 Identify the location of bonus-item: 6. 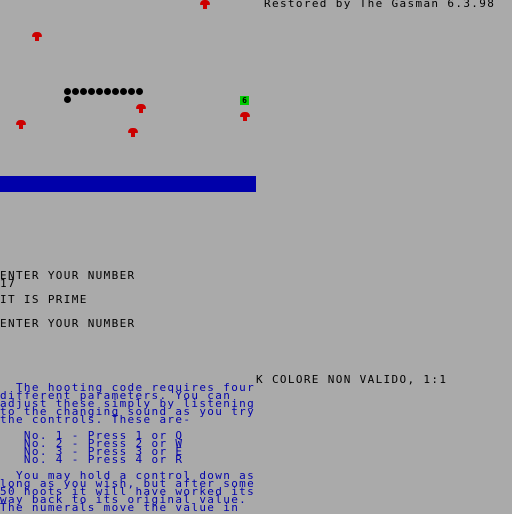
(244, 100).